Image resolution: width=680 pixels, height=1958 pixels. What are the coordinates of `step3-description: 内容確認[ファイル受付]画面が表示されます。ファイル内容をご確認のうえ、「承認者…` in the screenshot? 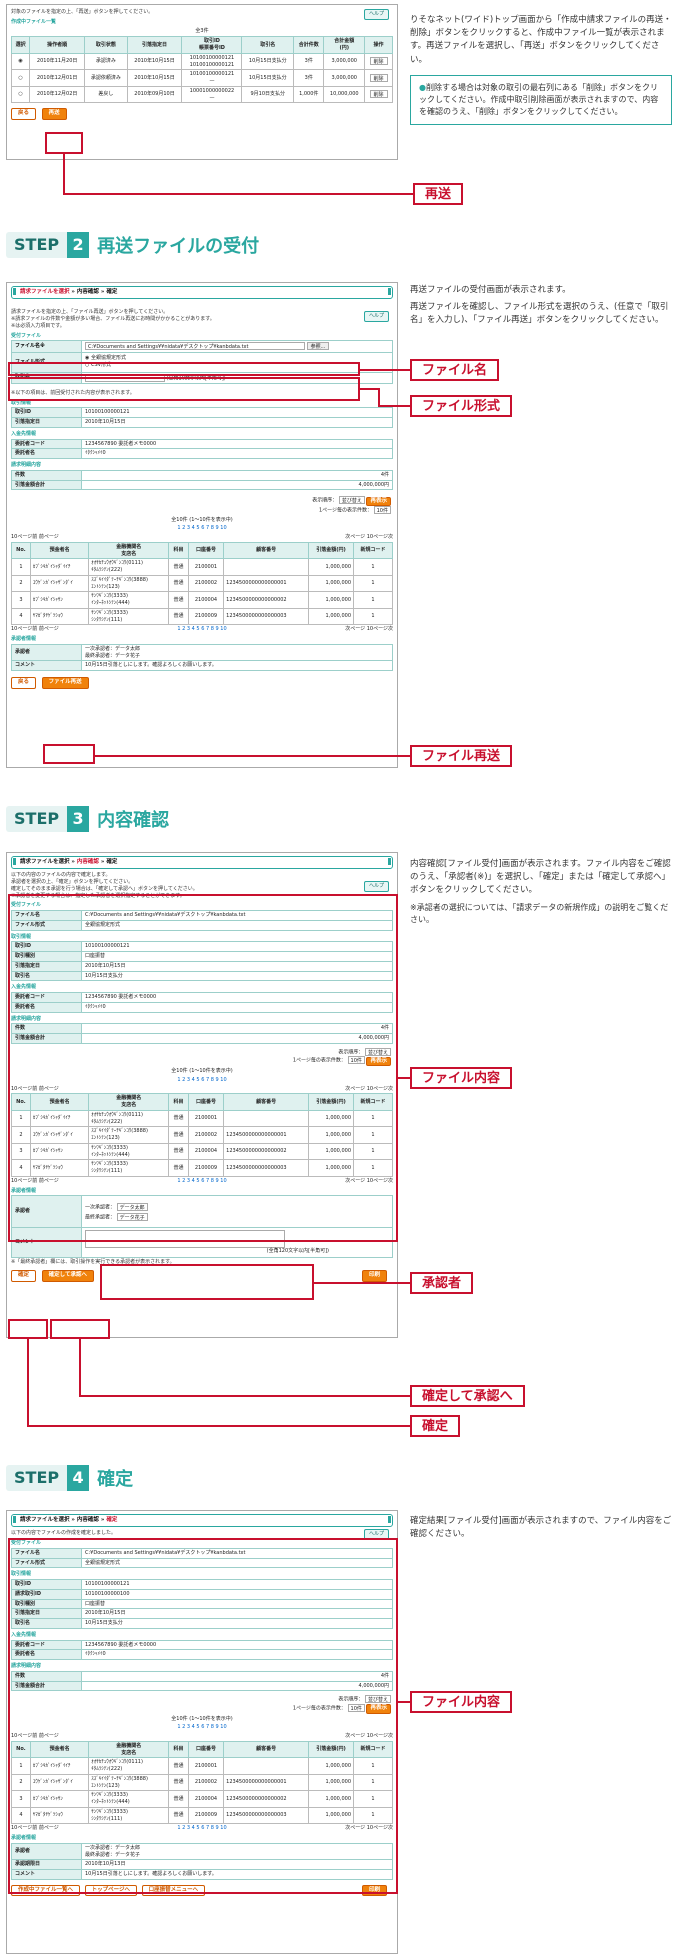 It's located at (541, 892).